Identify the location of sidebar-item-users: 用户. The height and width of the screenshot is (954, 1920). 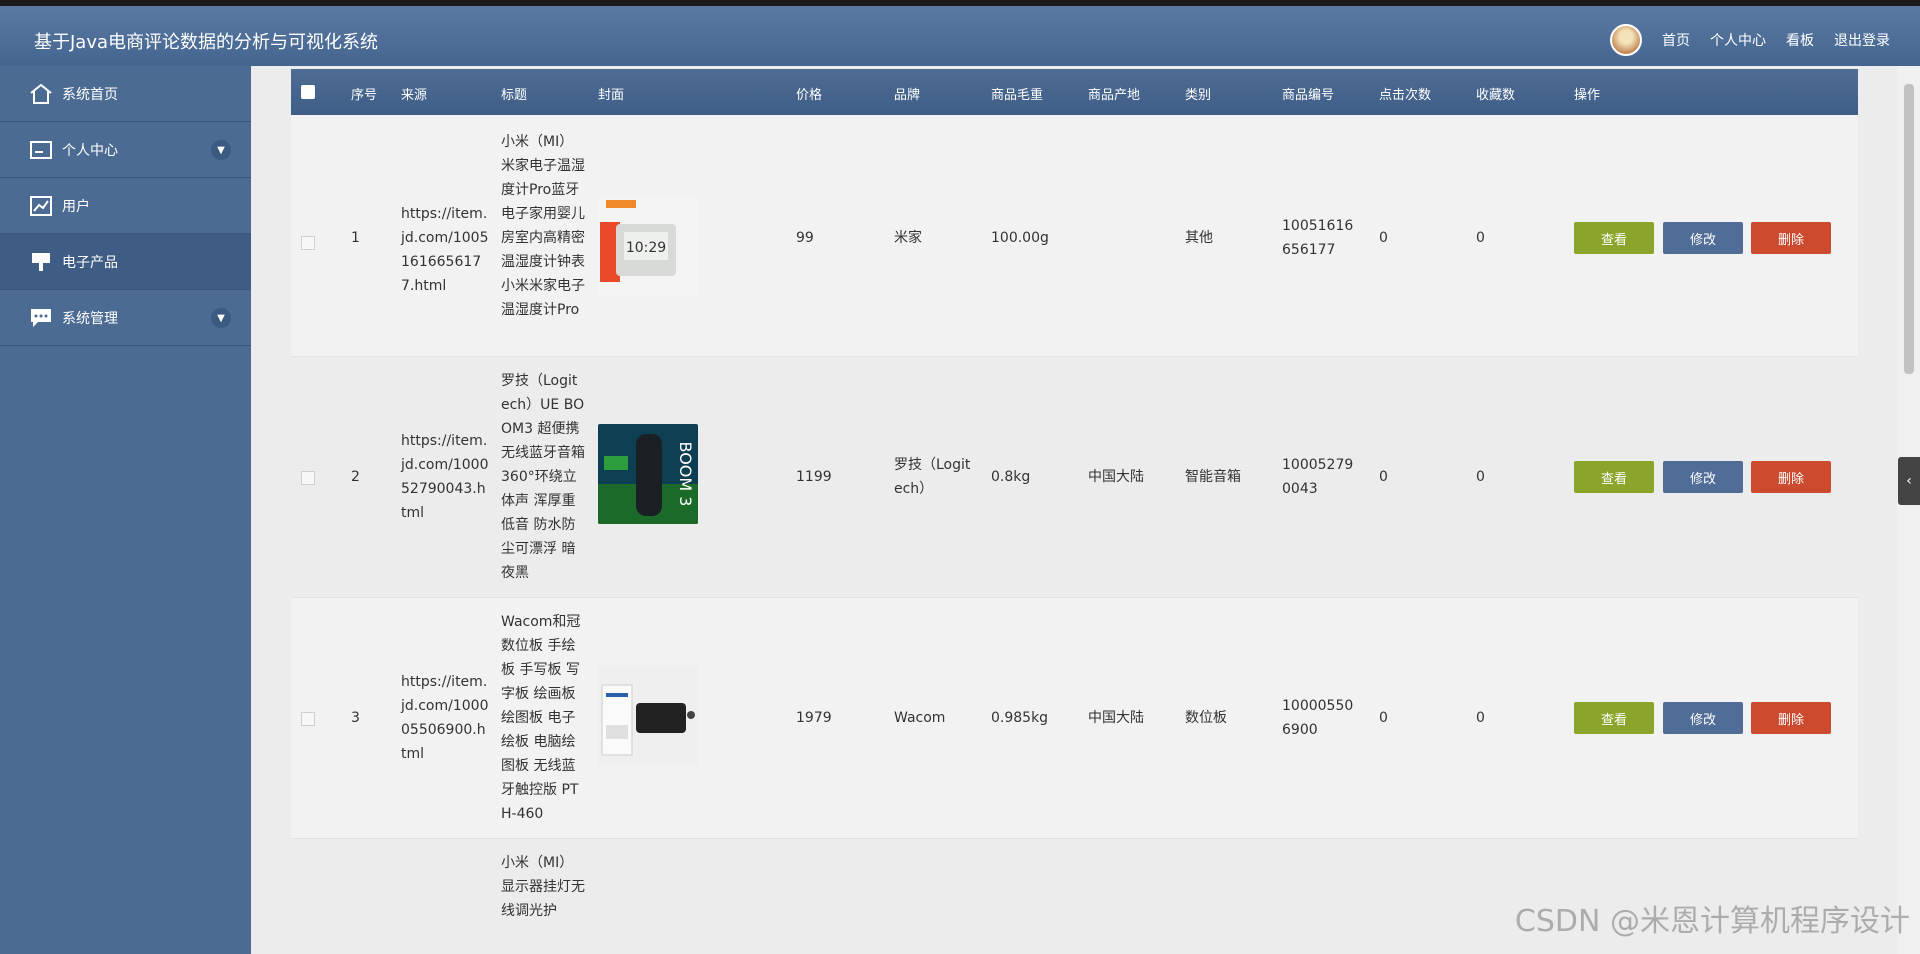
(125, 206).